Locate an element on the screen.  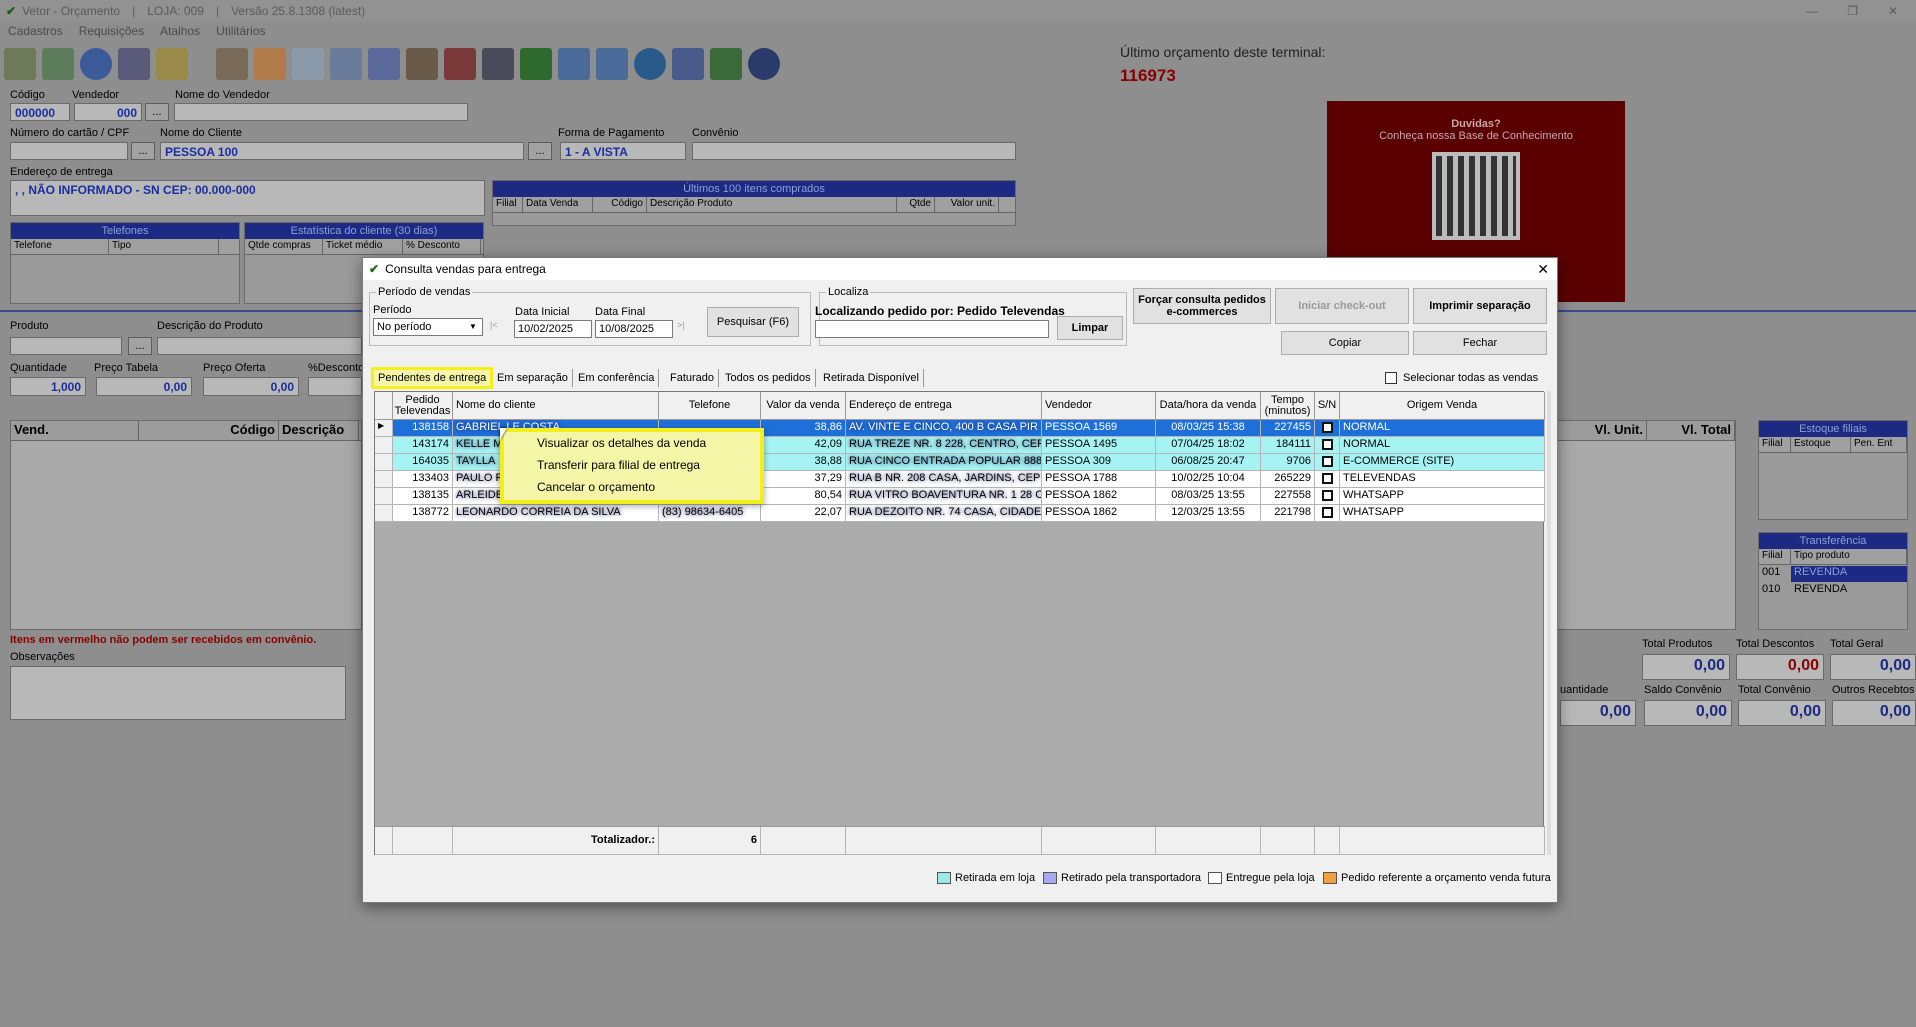
tab-faturado: Faturado is located at coordinates (693, 378).